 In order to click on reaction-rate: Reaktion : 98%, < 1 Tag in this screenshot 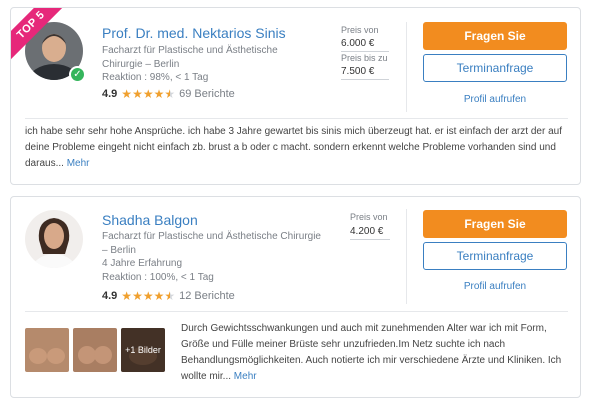, I will do `click(155, 77)`.